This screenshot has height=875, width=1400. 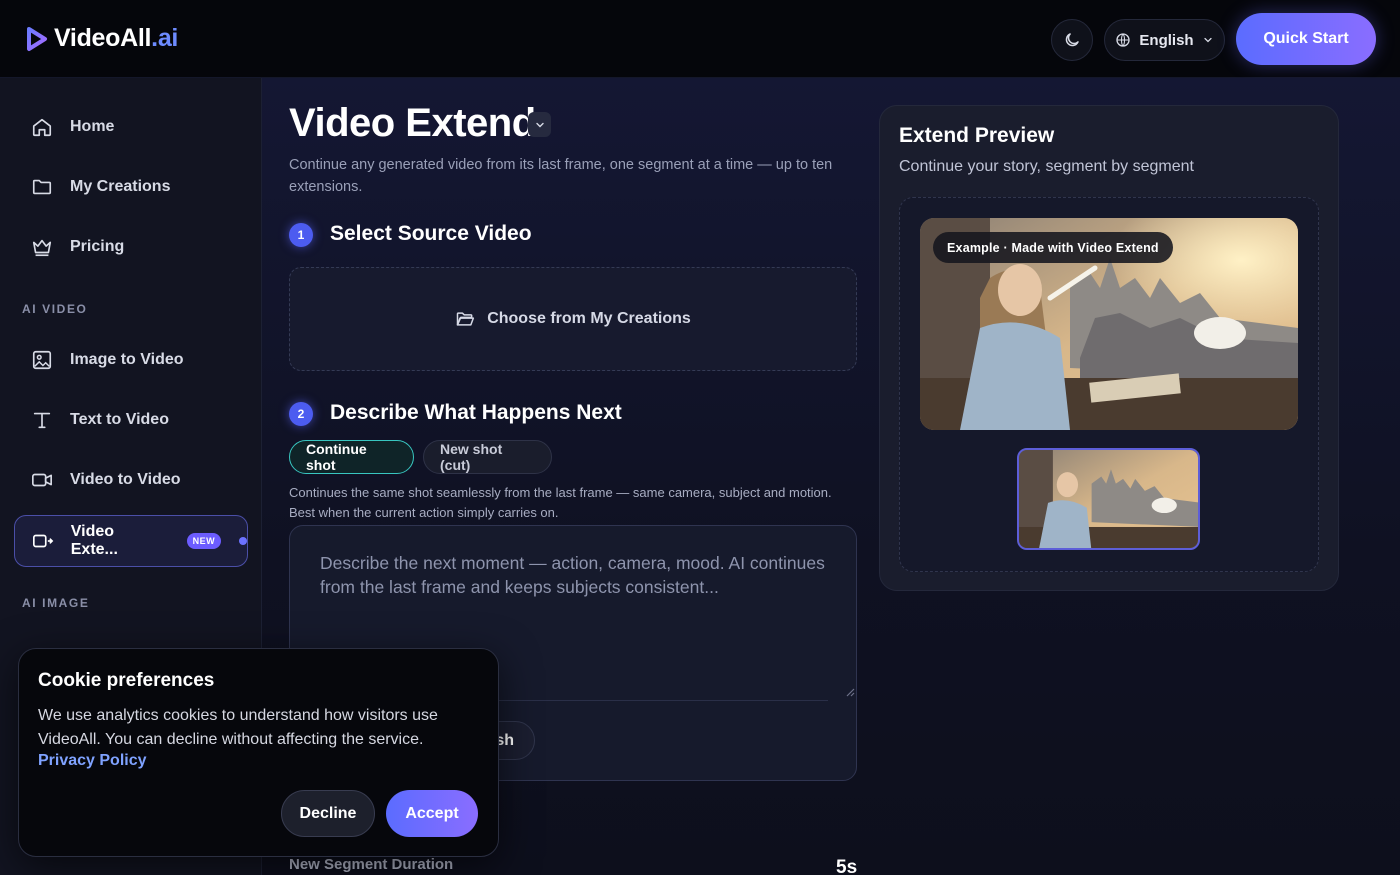 I want to click on brand-name: VideoAll.ai, so click(x=116, y=38).